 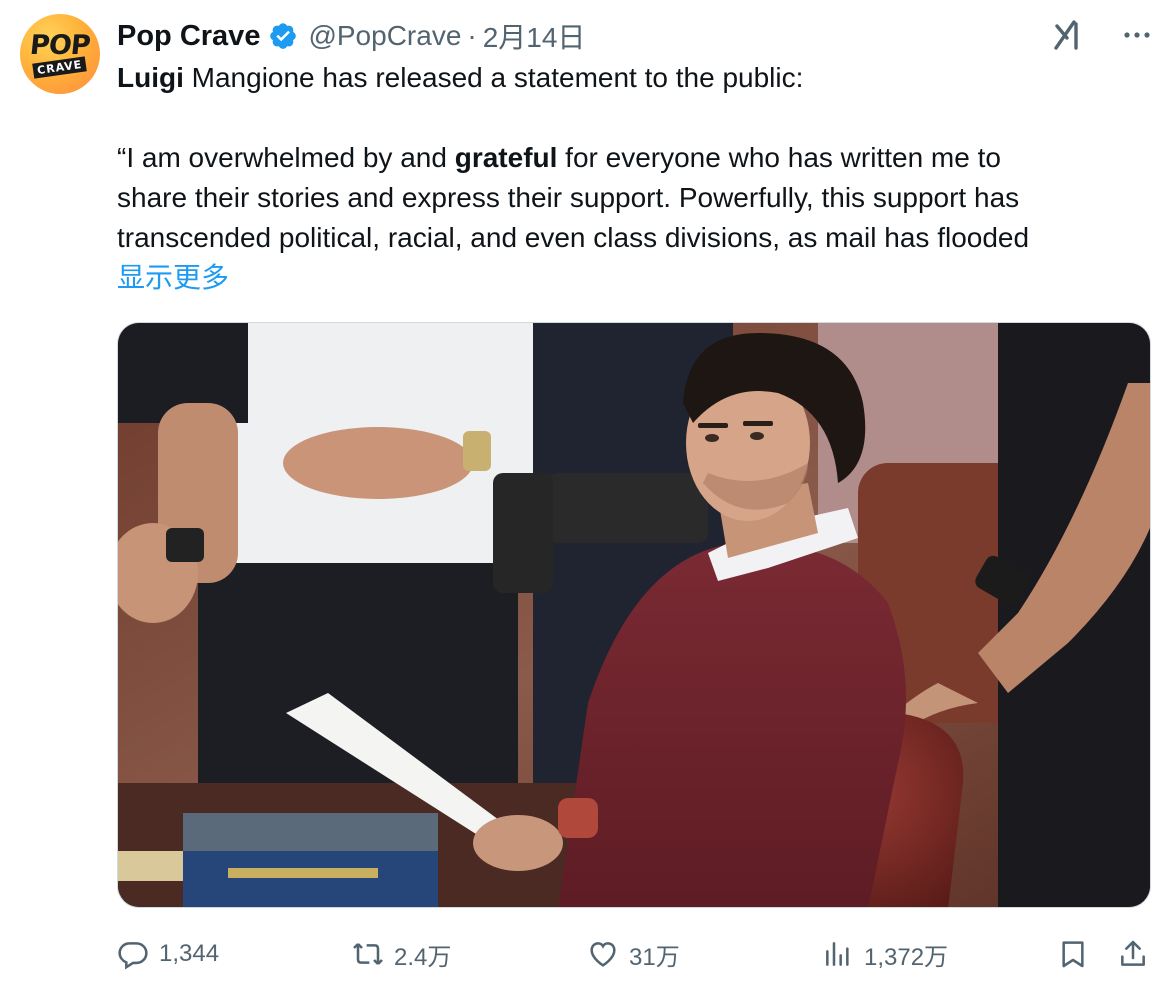 I want to click on repost-count: 2.4万, so click(x=423, y=957).